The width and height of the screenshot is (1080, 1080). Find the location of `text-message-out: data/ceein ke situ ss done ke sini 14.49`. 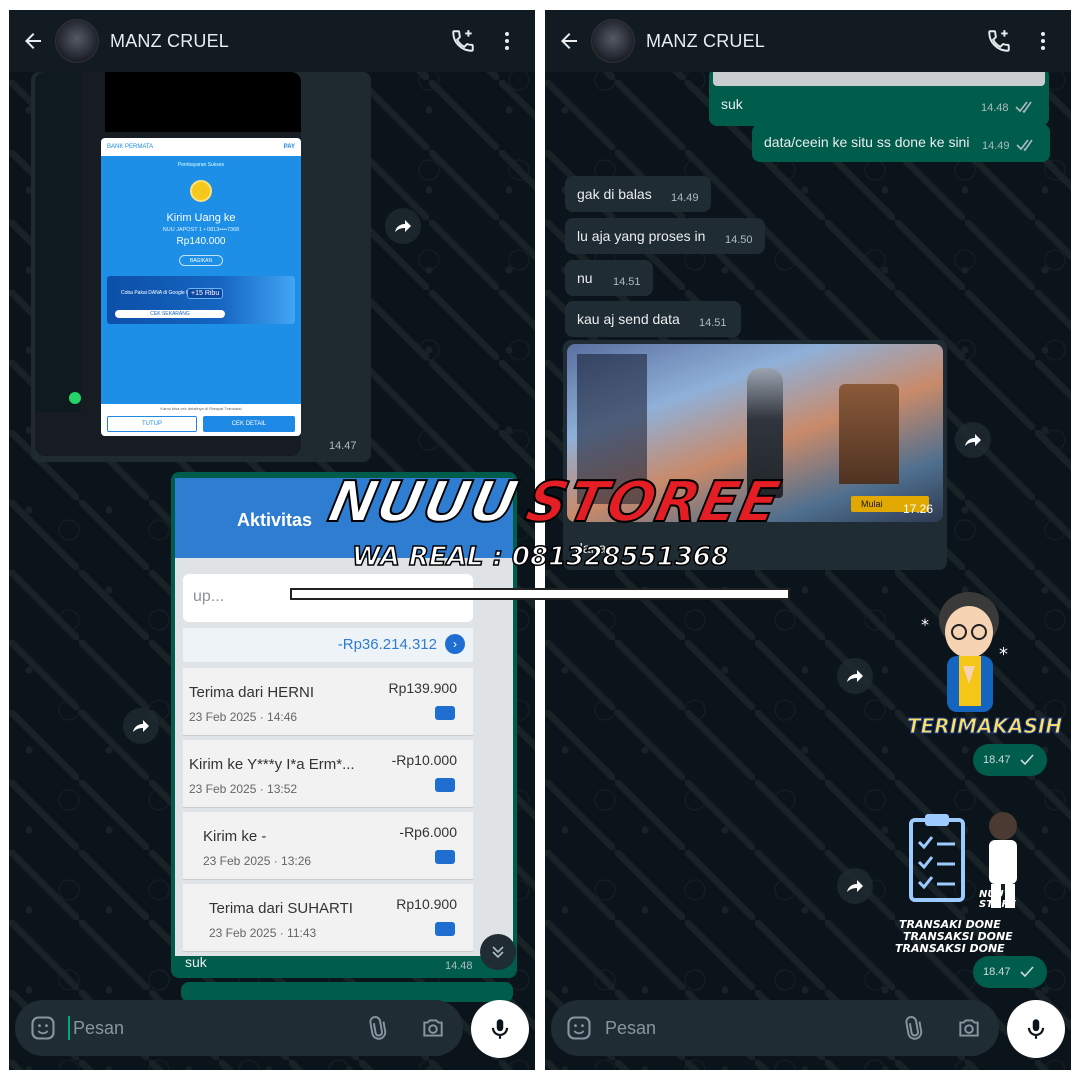

text-message-out: data/ceein ke situ ss done ke sini 14.49 is located at coordinates (901, 143).